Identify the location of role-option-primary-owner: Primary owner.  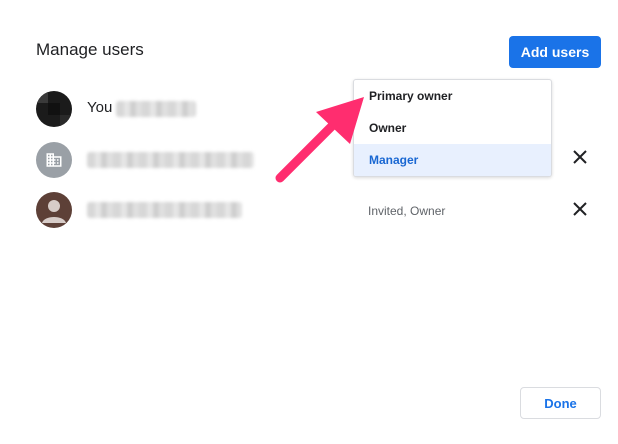
(452, 96).